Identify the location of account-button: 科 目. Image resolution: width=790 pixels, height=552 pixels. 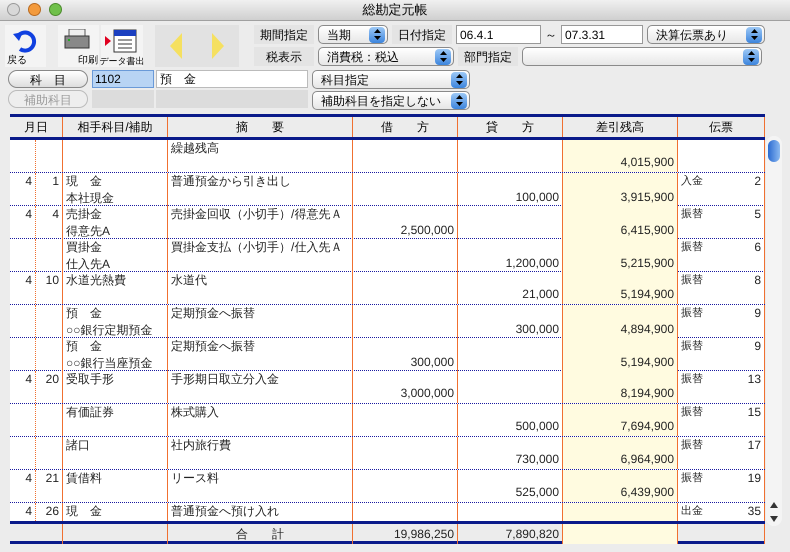
(48, 79).